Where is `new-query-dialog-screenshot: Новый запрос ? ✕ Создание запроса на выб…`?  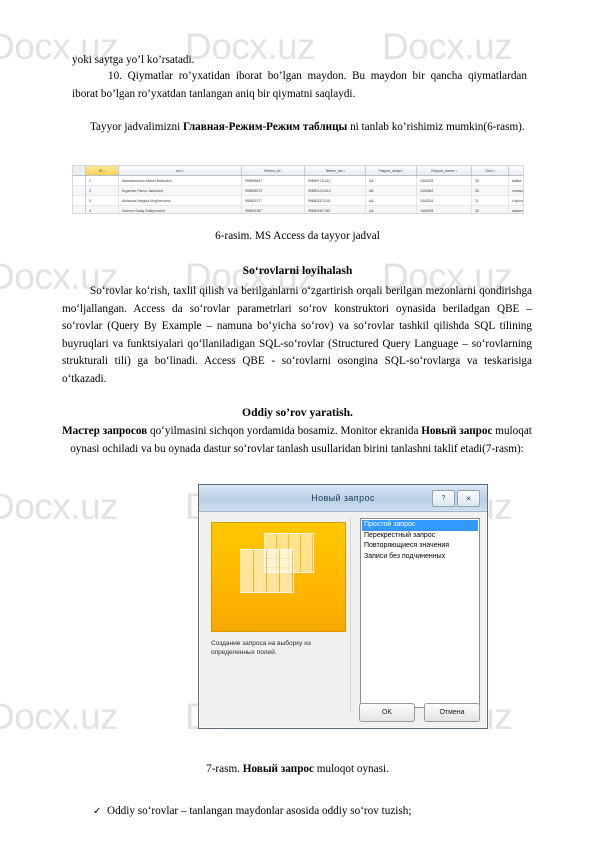 new-query-dialog-screenshot: Новый запрос ? ✕ Создание запроса на выб… is located at coordinates (343, 606).